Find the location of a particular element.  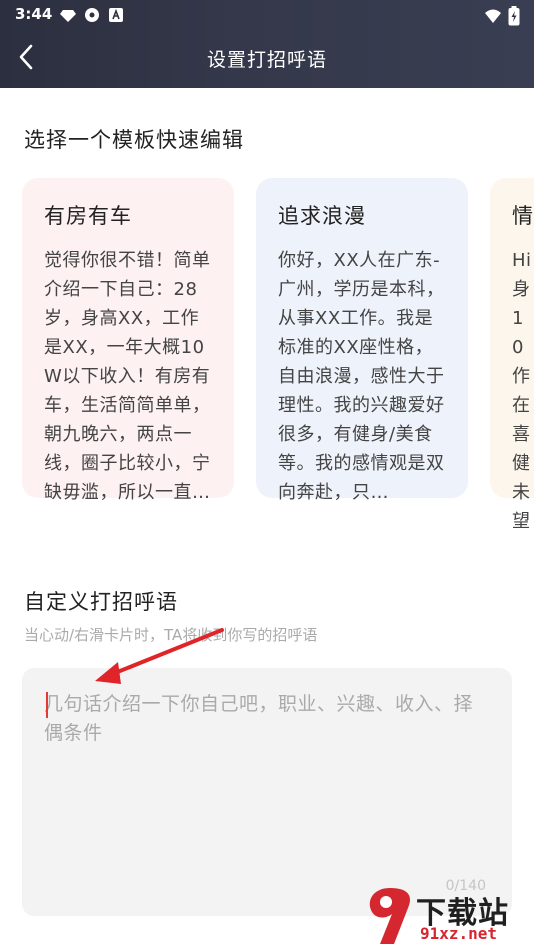

status-right is located at coordinates (502, 16).